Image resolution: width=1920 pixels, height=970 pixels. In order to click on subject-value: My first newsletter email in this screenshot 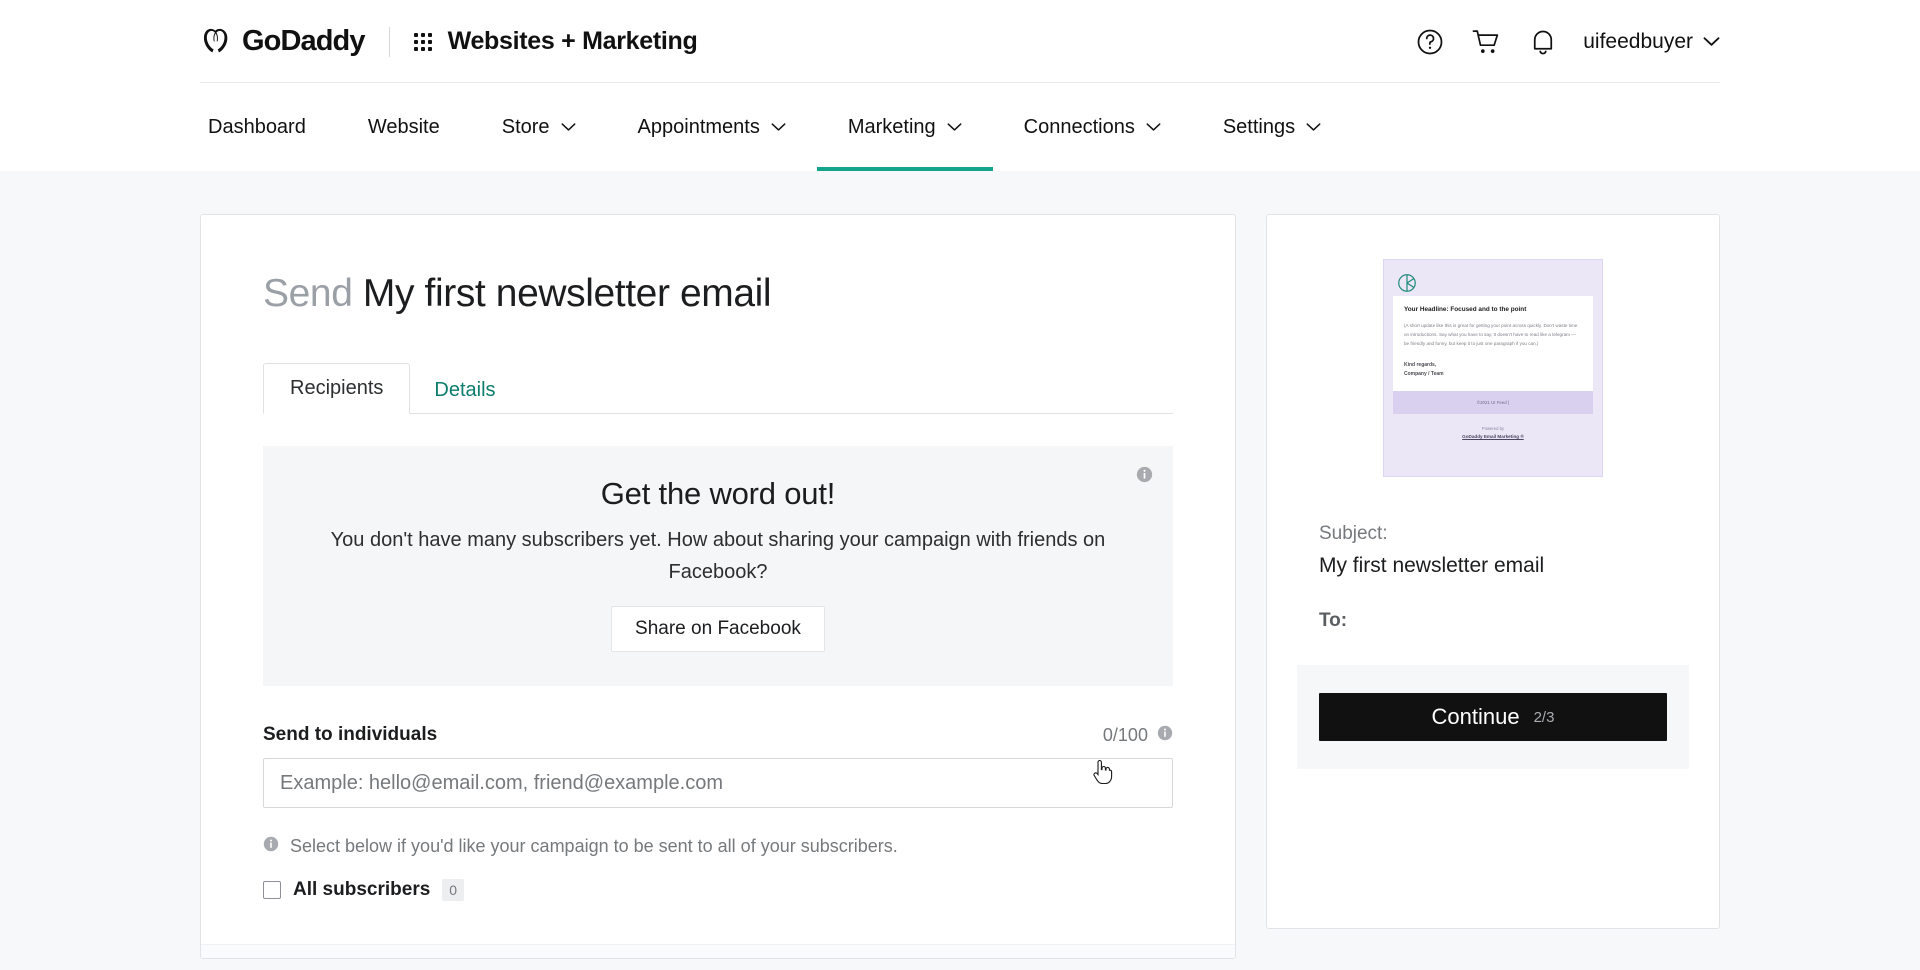, I will do `click(1431, 565)`.